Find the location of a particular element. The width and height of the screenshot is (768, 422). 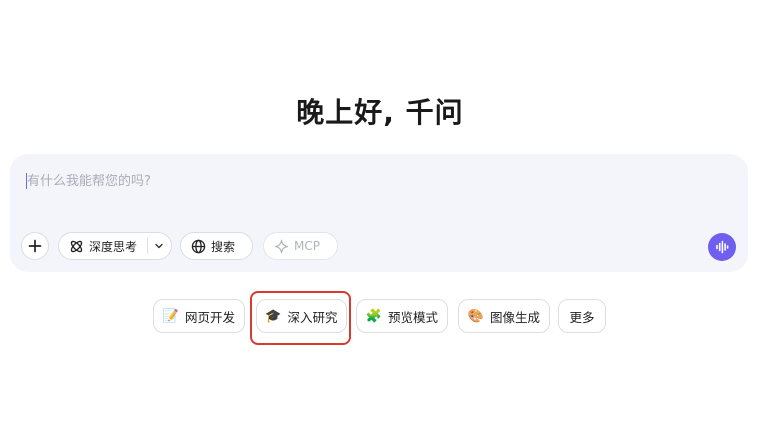

quick-action-preview-mode: 🧩 预览模式 is located at coordinates (402, 316).